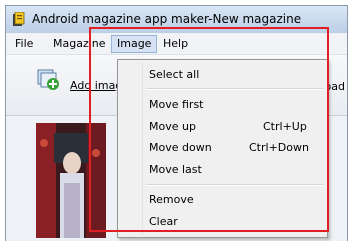  Describe the element at coordinates (279, 147) in the screenshot. I see `shortcut-move-down: Ctrl+Down` at that location.